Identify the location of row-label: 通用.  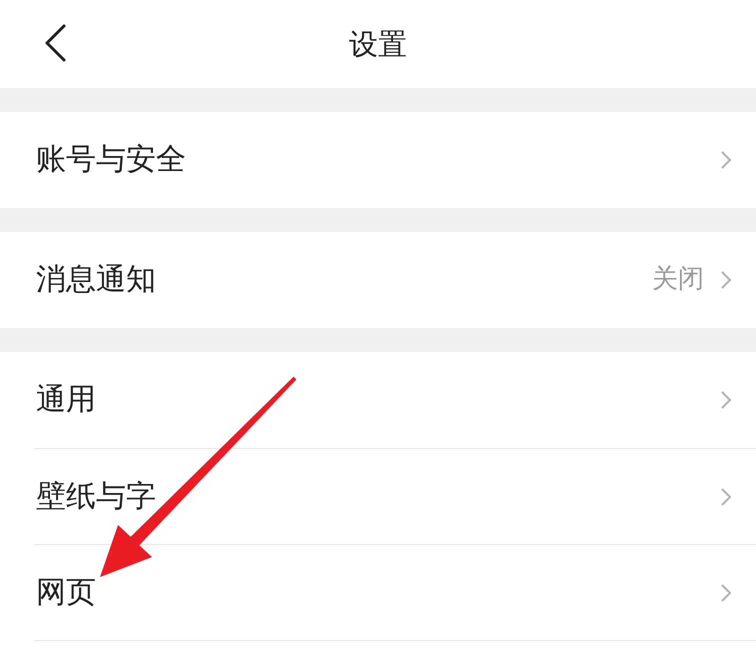
(66, 400).